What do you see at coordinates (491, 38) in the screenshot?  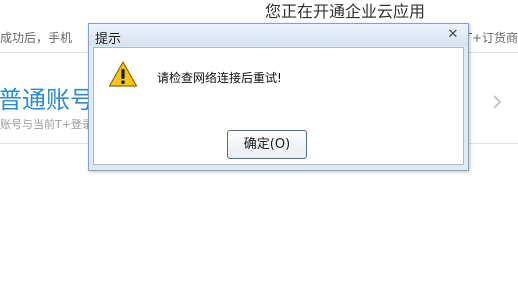 I see `info-text-right: T+订货商` at bounding box center [491, 38].